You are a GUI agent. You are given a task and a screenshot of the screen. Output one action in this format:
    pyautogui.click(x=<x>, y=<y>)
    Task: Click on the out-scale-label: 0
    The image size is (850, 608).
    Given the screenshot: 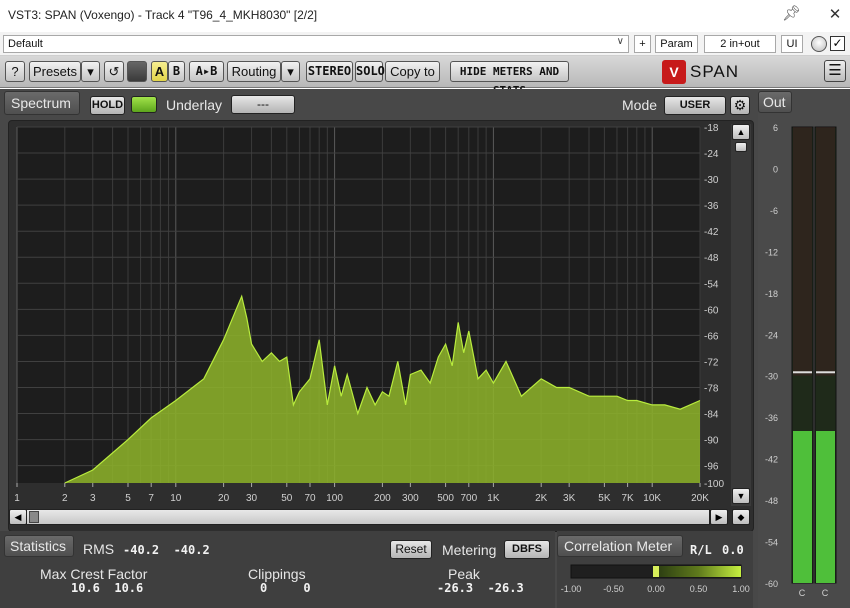 What is the action you would take?
    pyautogui.click(x=775, y=169)
    